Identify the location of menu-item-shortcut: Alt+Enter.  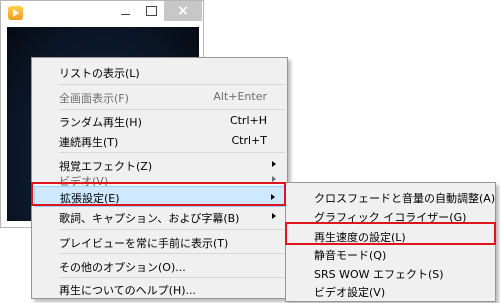
(240, 96).